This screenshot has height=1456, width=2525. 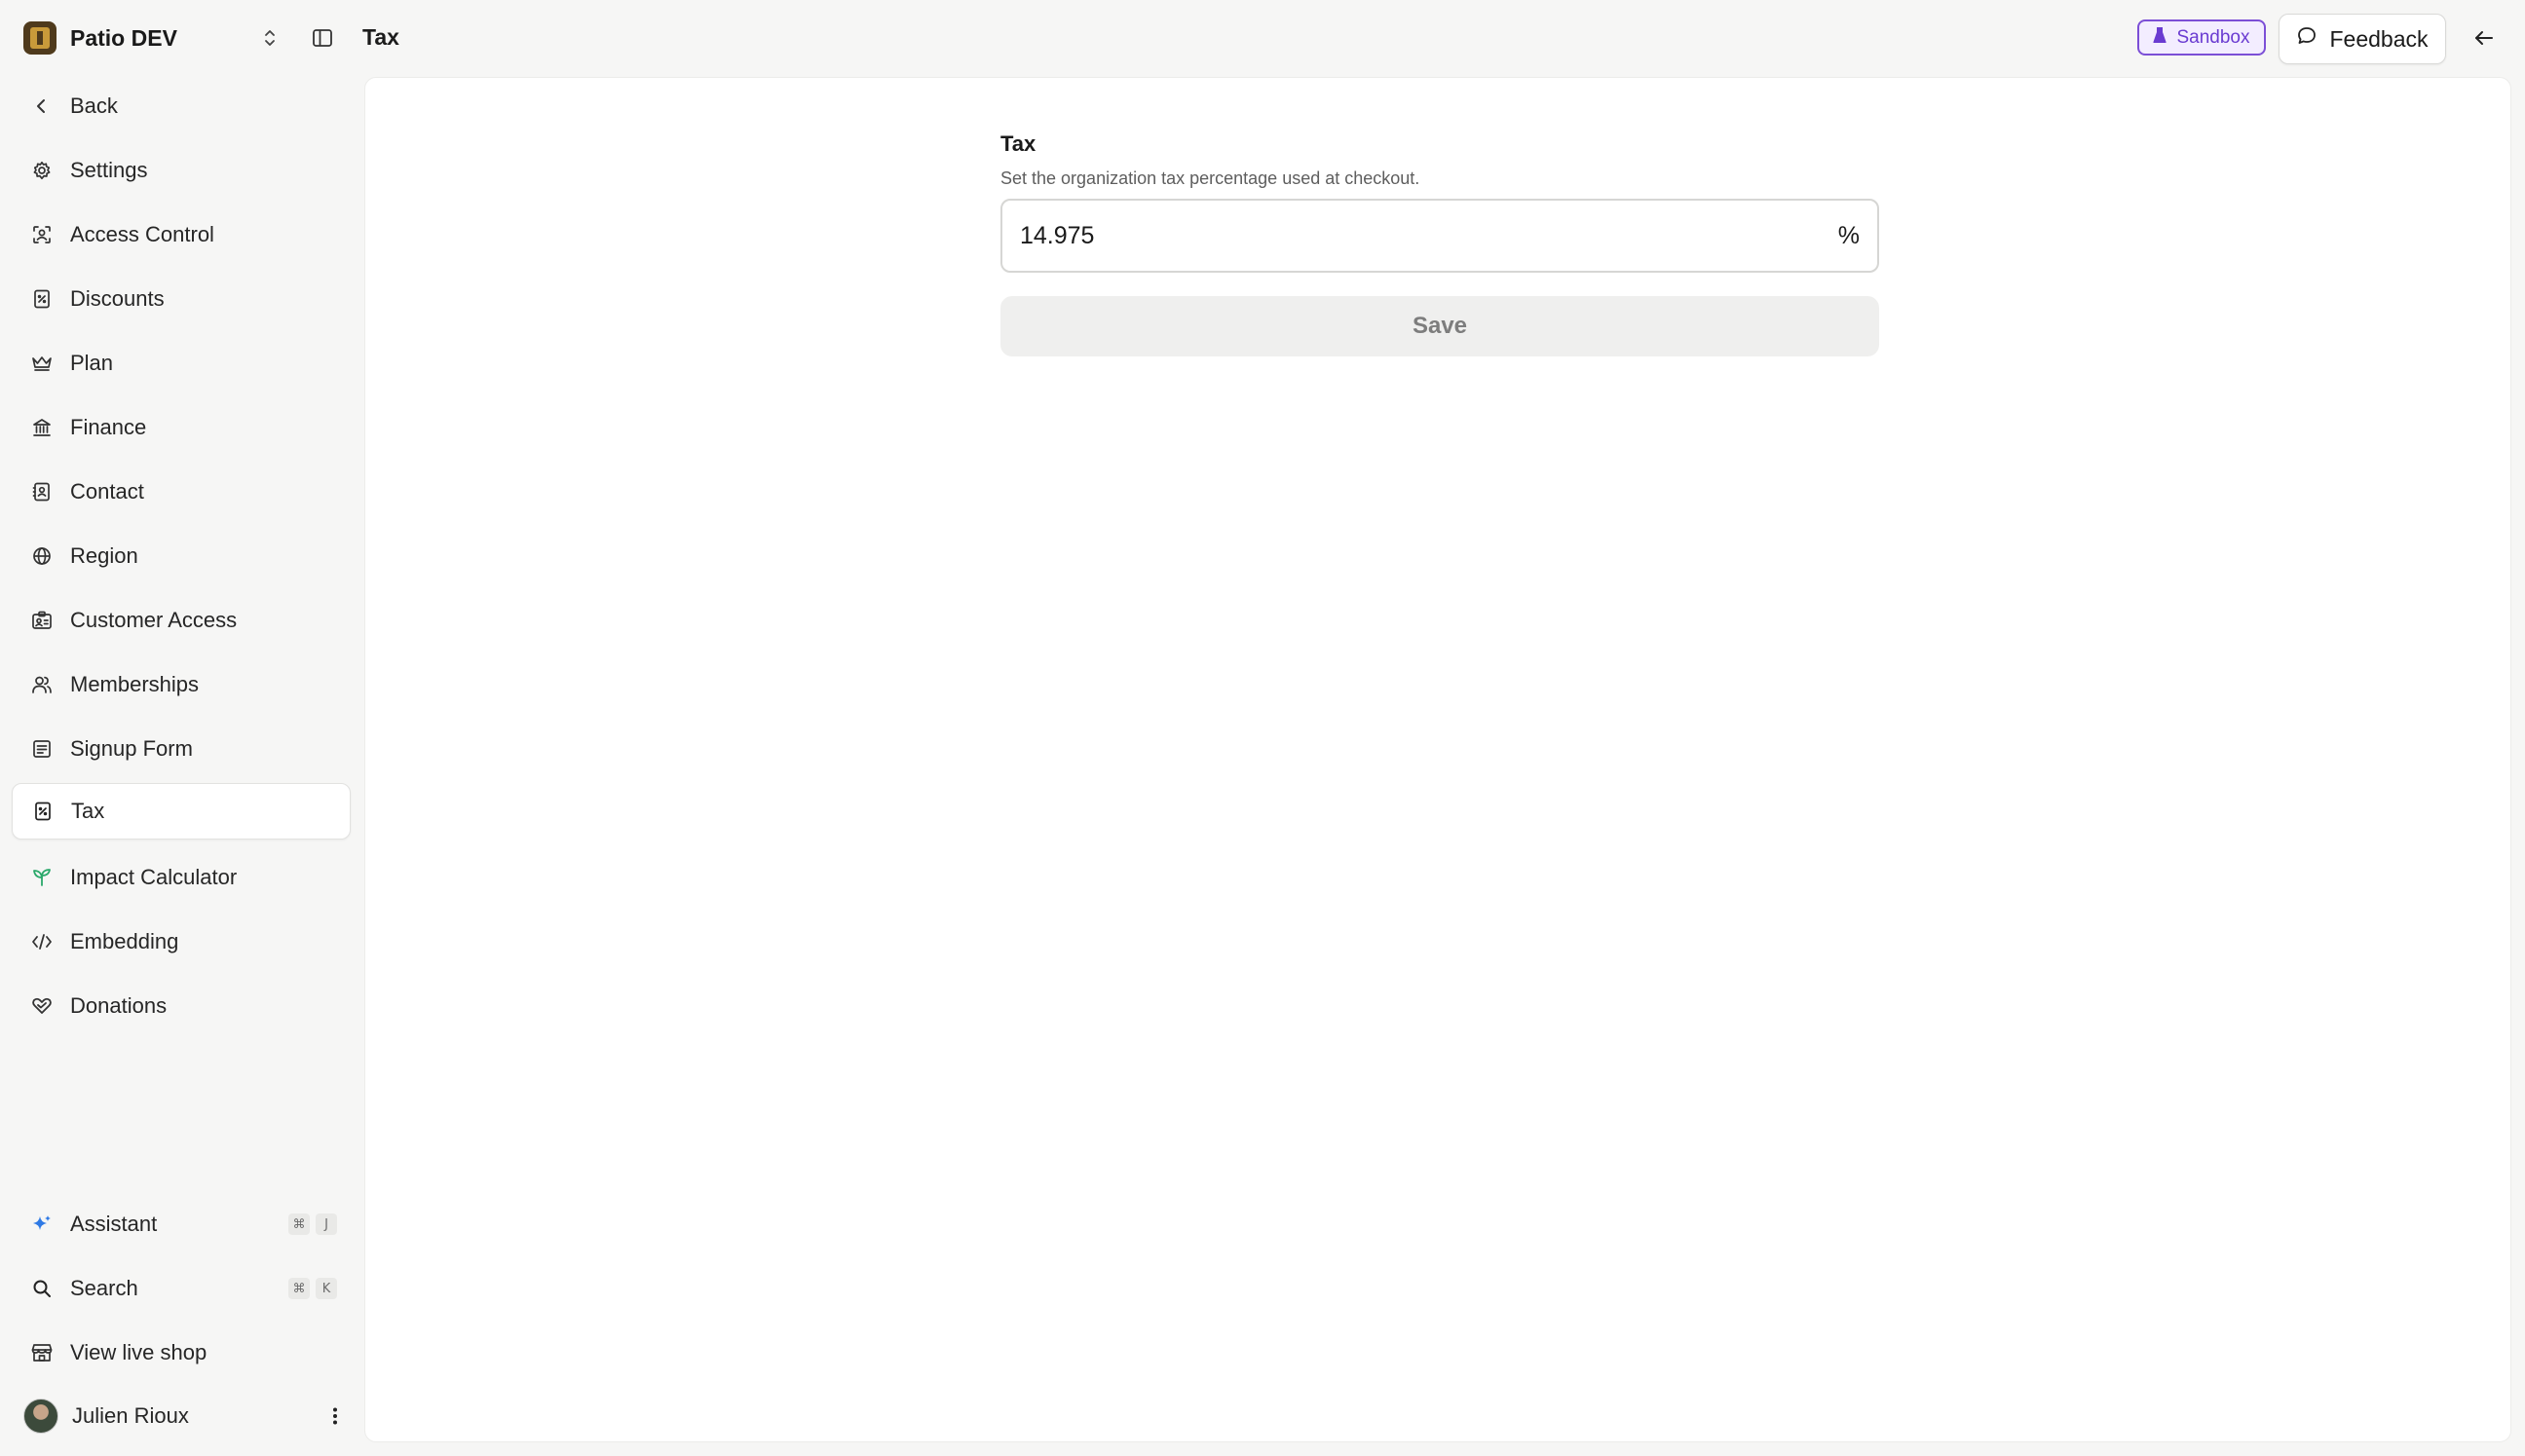 I want to click on sparkle-icon, so click(x=42, y=1224).